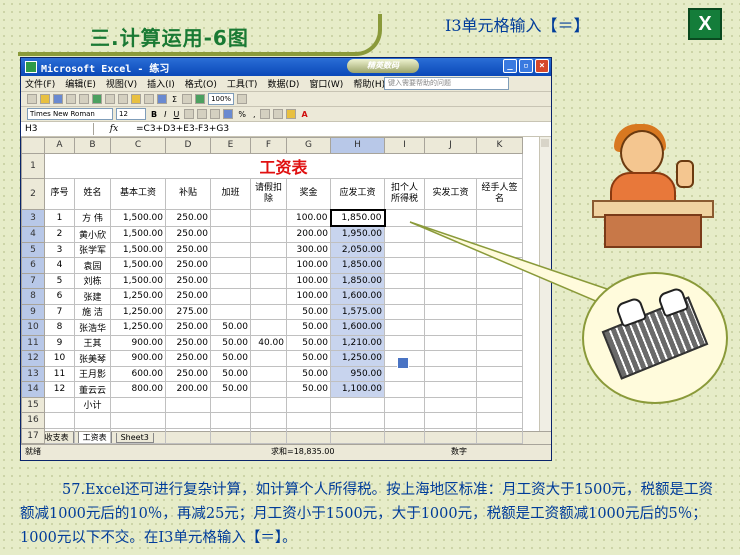 Image resolution: width=740 pixels, height=555 pixels. Describe the element at coordinates (642, 153) in the screenshot. I see `teacher-face-icon` at that location.